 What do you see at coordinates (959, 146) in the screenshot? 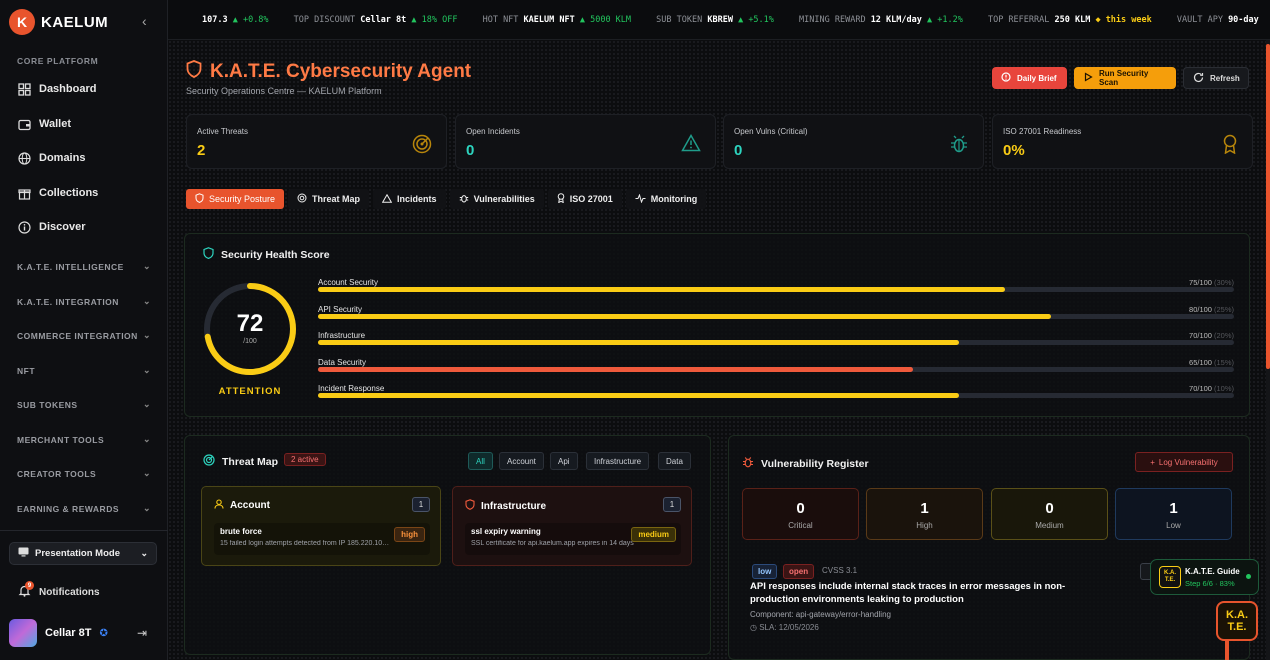
I see `bug-icon` at bounding box center [959, 146].